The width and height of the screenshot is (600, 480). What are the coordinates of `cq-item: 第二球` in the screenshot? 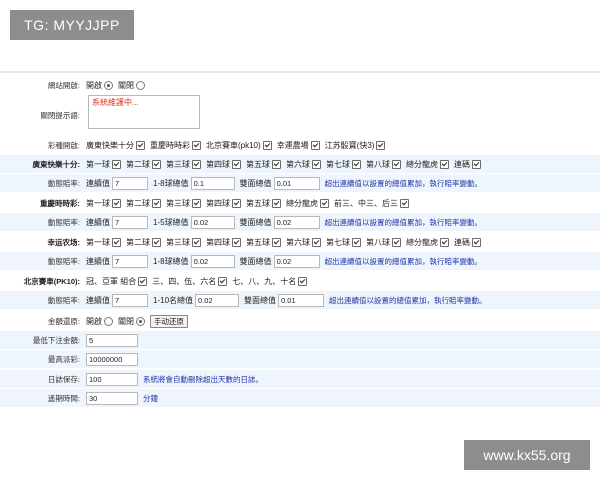 It's located at (143, 203).